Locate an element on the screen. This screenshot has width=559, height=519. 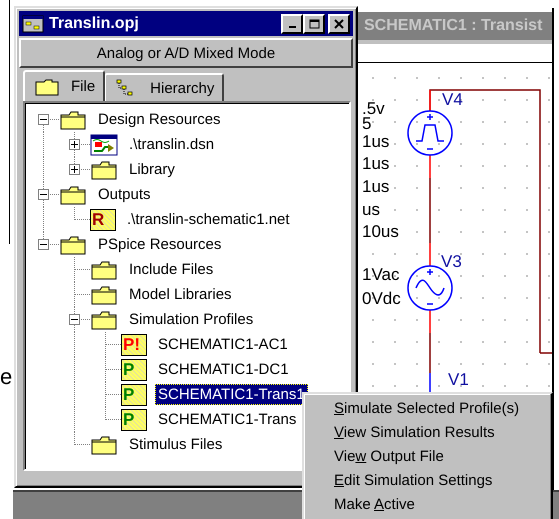
tree-item: SCHEMATIC1-Trans1 is located at coordinates (231, 394).